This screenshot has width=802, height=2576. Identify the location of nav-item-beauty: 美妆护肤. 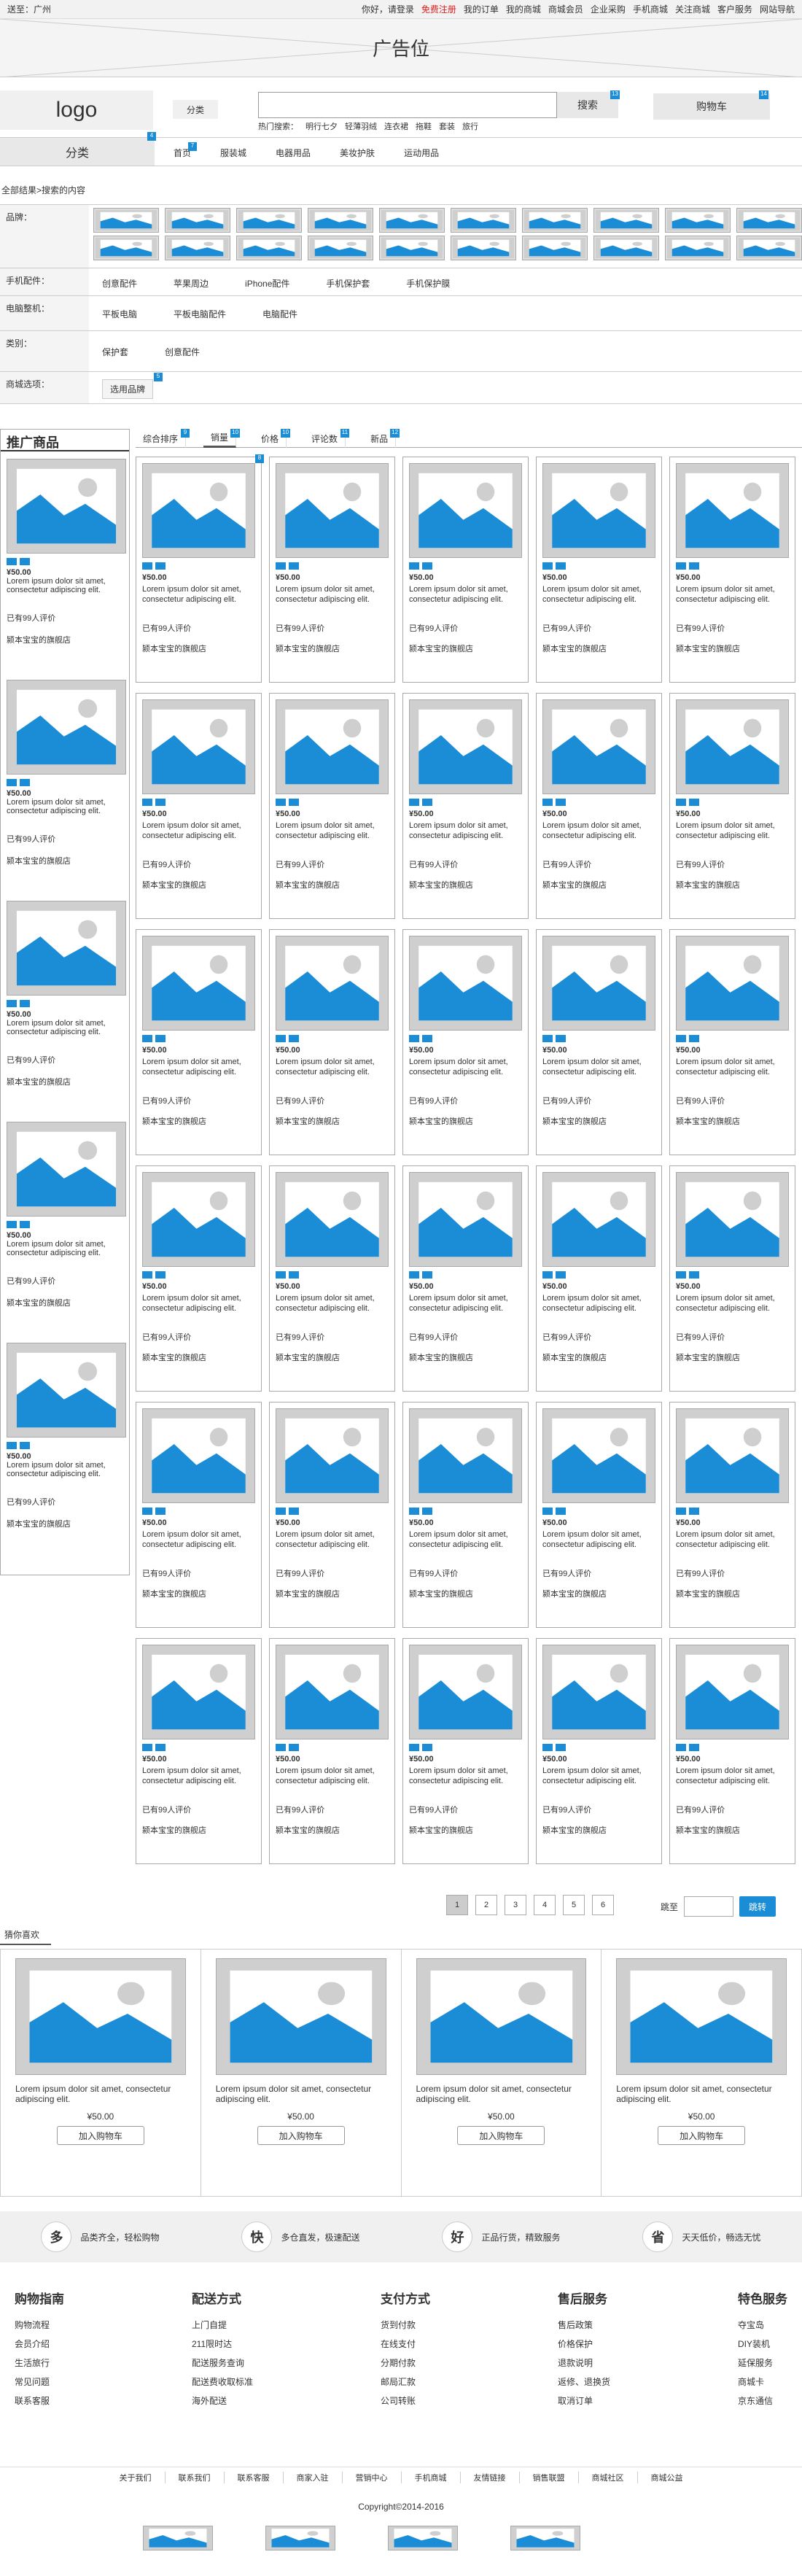
(357, 153).